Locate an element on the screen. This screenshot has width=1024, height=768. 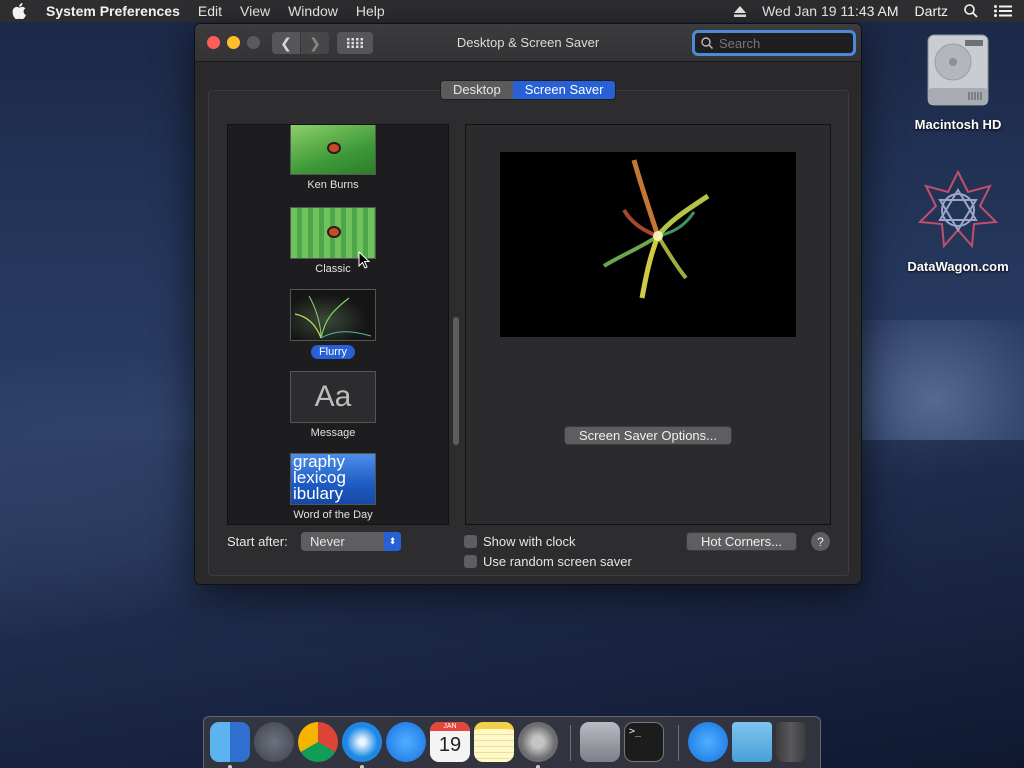
desktop-icon-label: Macintosh HD is located at coordinates (958, 124).